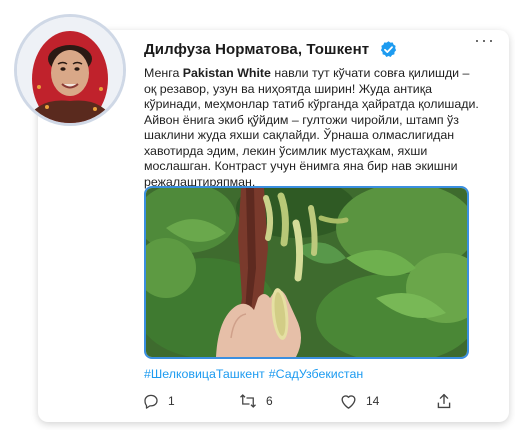  Describe the element at coordinates (204, 374) in the screenshot. I see `hashtag-link: #ШелковицаТашкент` at that location.